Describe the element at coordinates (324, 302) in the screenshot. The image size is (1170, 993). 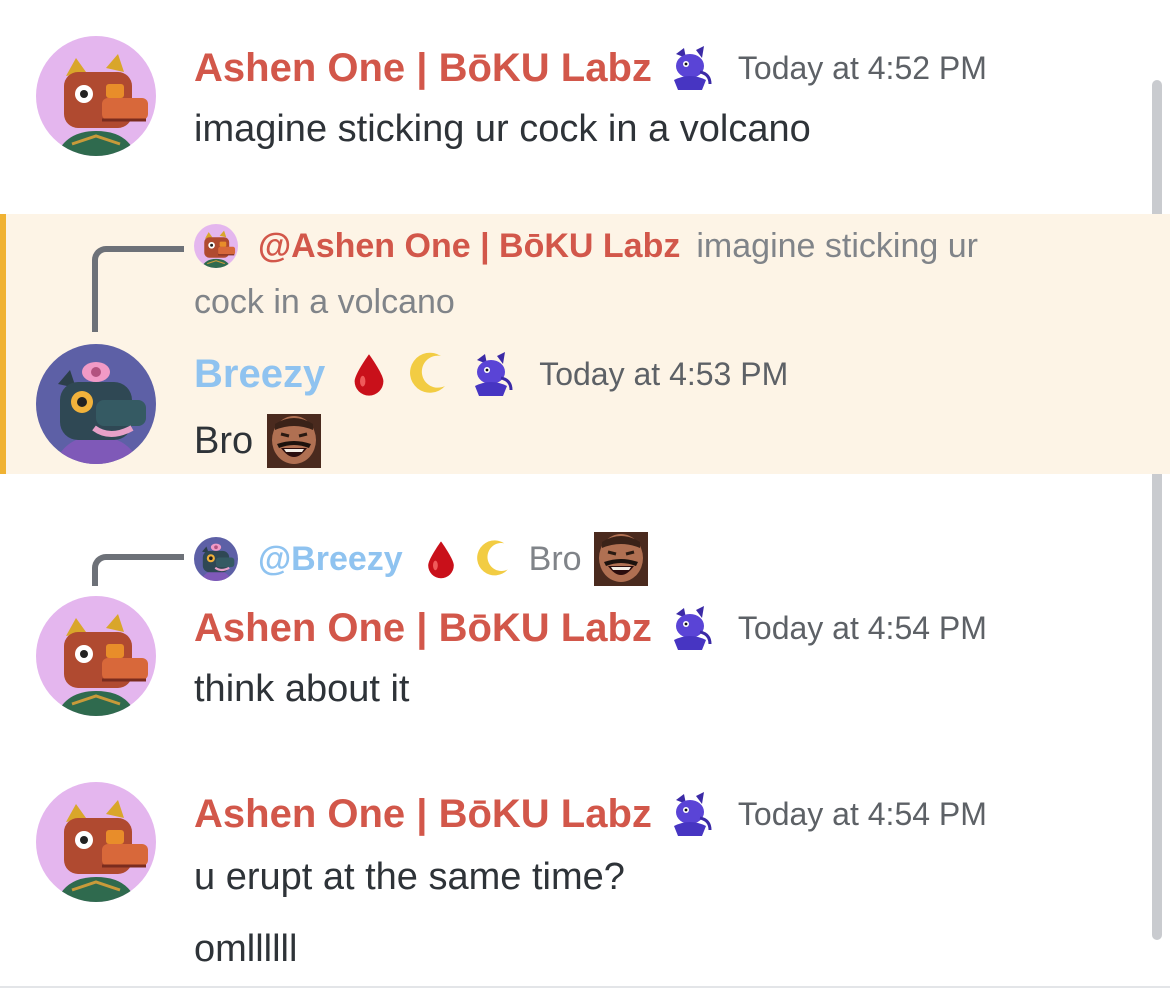
I see `reply-text-continued: cock in a volcano` at that location.